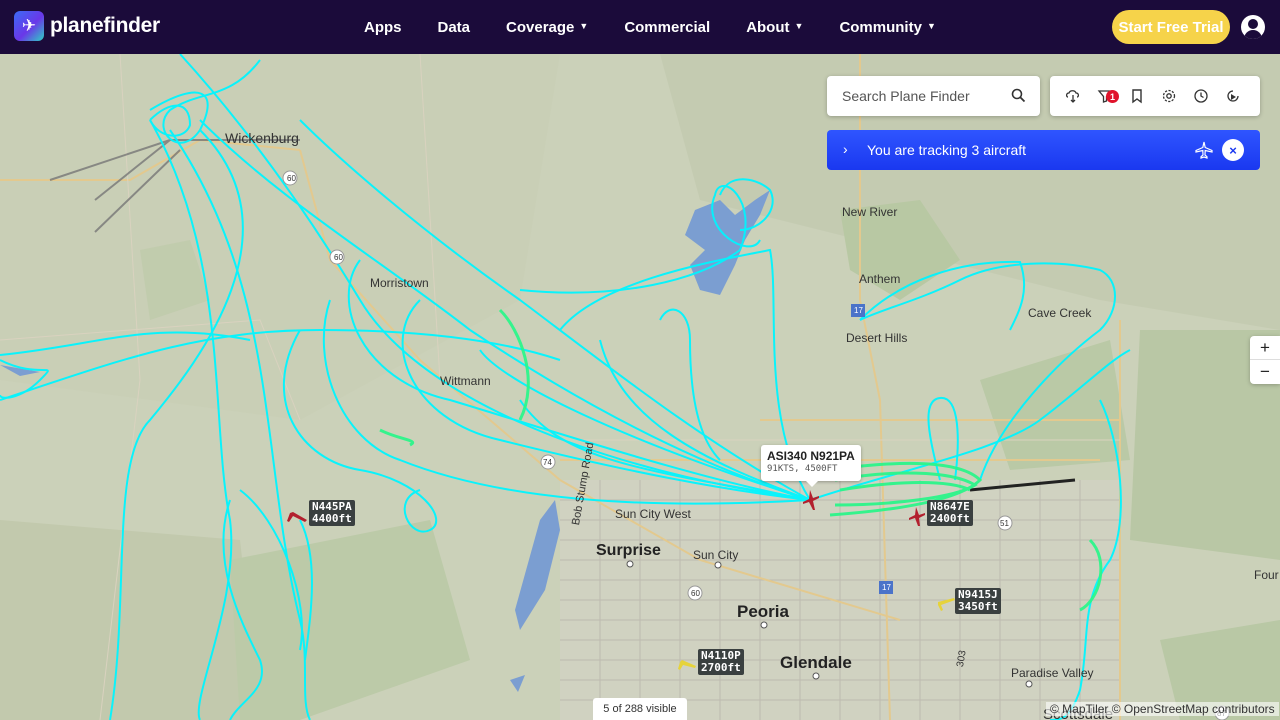 This screenshot has height=720, width=1280. I want to click on plane-logo-icon: ✈, so click(29, 26).